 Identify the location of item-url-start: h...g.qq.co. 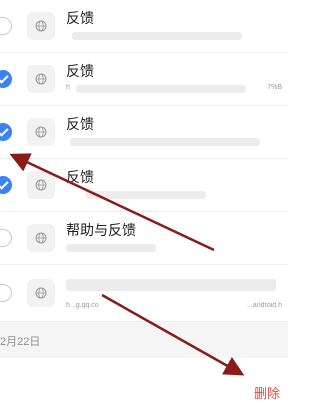
(82, 305).